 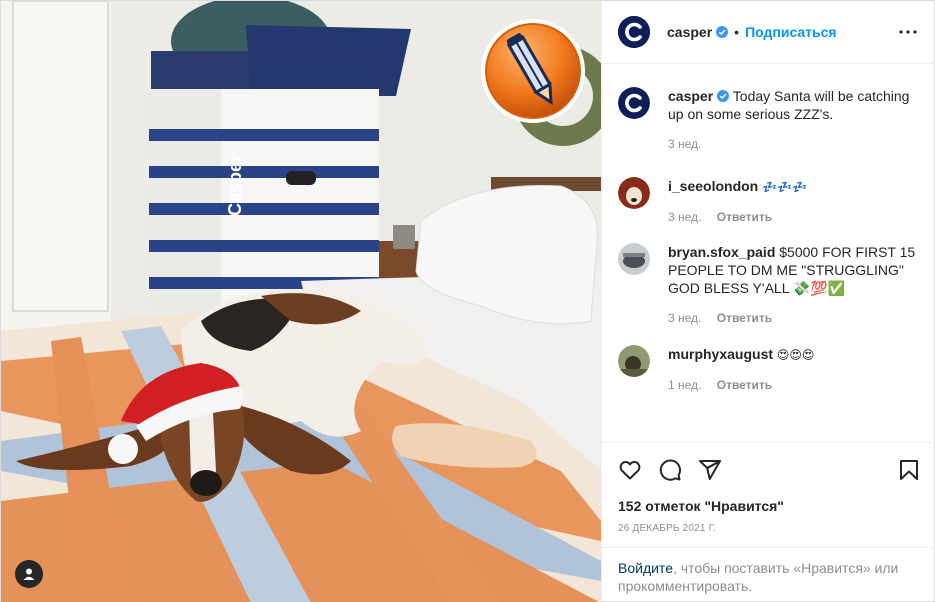 I want to click on comment-body: murphyxaugust 😍😍😍 1 нед. Ответить, so click(x=741, y=368).